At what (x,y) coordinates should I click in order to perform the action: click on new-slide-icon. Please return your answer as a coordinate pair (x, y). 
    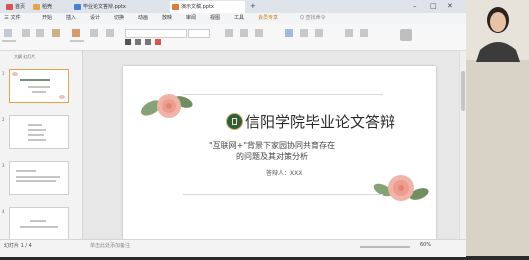
    Looking at the image, I should click on (76, 33).